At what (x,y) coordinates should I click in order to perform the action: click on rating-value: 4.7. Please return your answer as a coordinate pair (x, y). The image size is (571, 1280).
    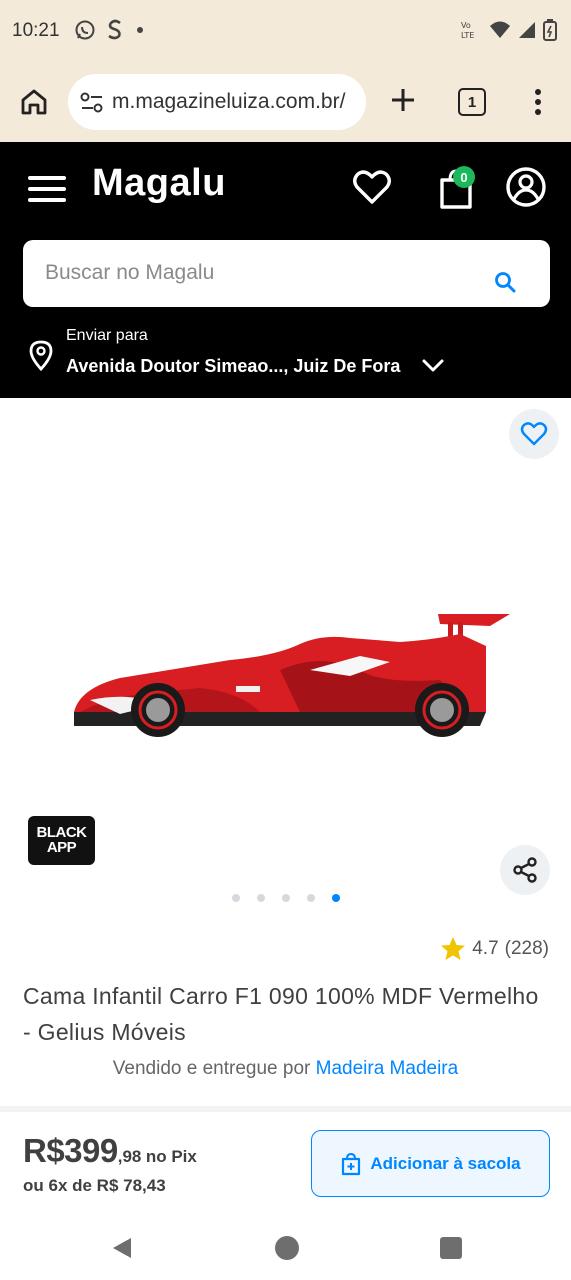
    Looking at the image, I should click on (485, 948).